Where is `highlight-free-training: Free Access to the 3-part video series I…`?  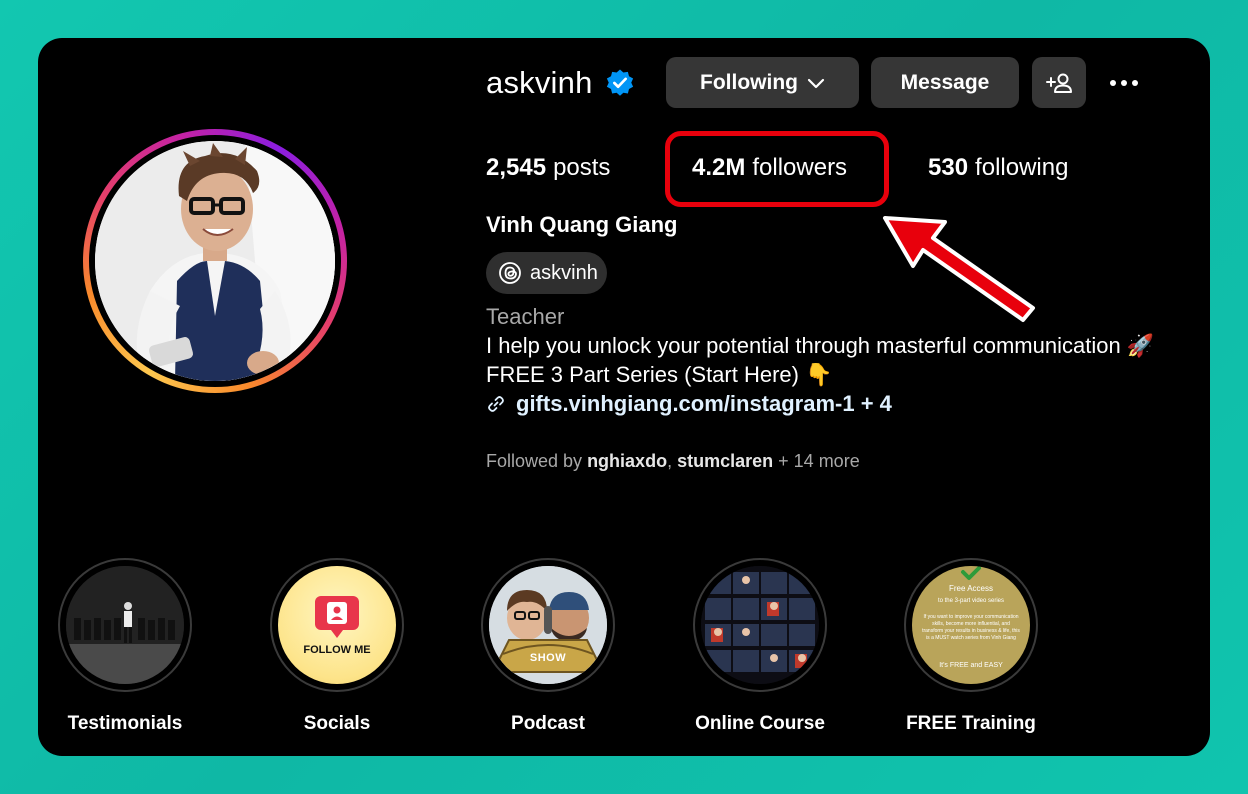 highlight-free-training: Free Access to the 3-part video series I… is located at coordinates (971, 646).